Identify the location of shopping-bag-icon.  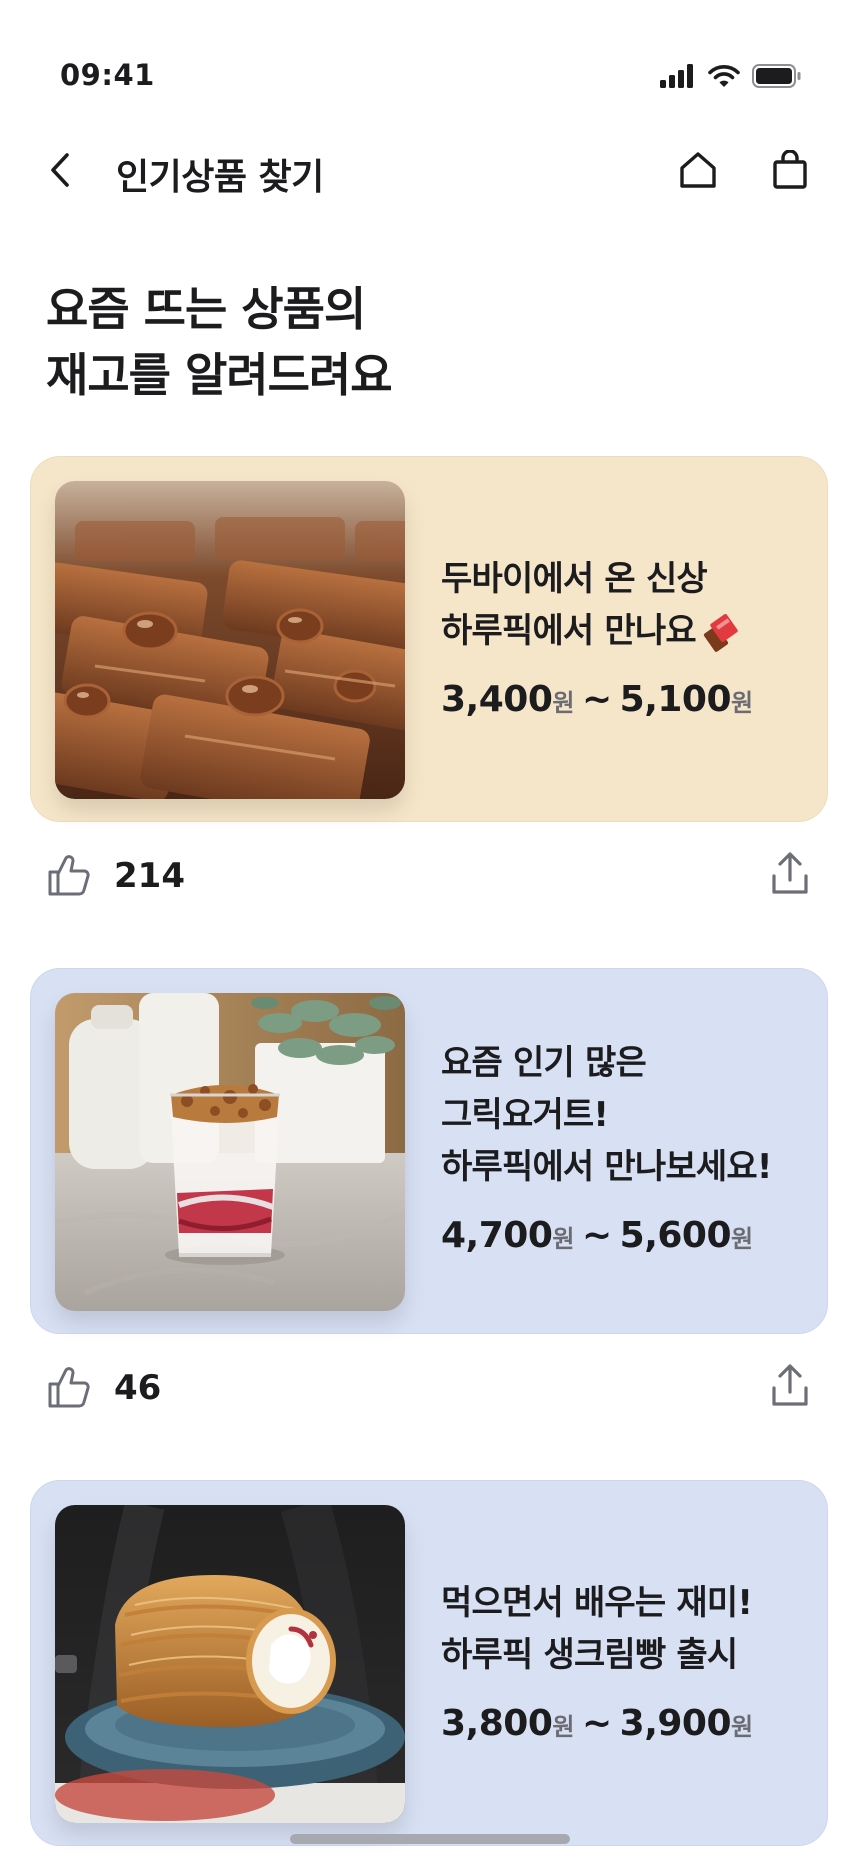
(790, 169).